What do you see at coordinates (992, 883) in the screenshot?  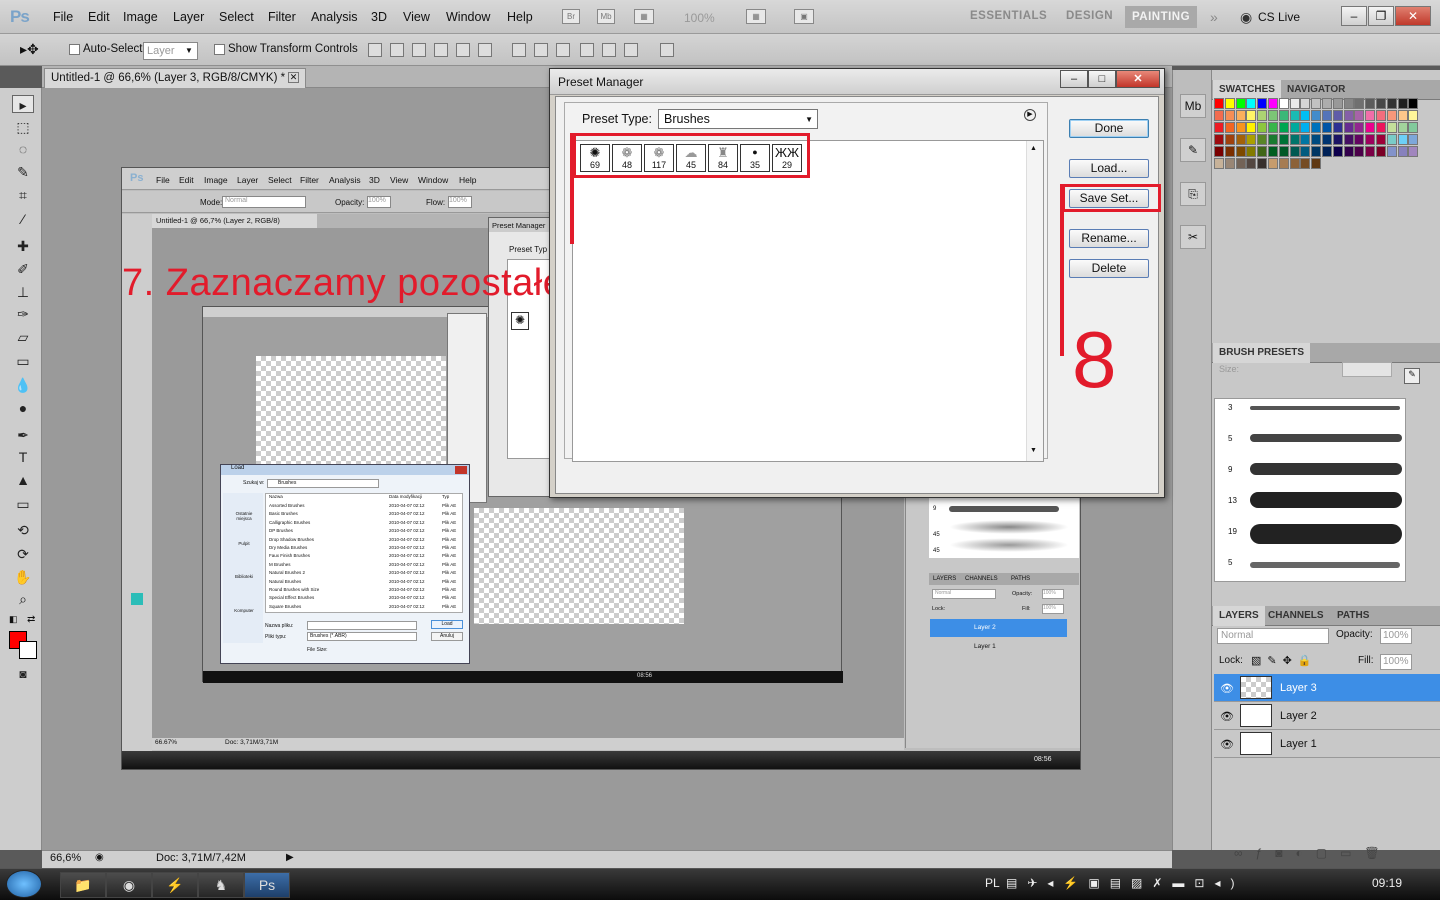 I see `tray-language: PL` at bounding box center [992, 883].